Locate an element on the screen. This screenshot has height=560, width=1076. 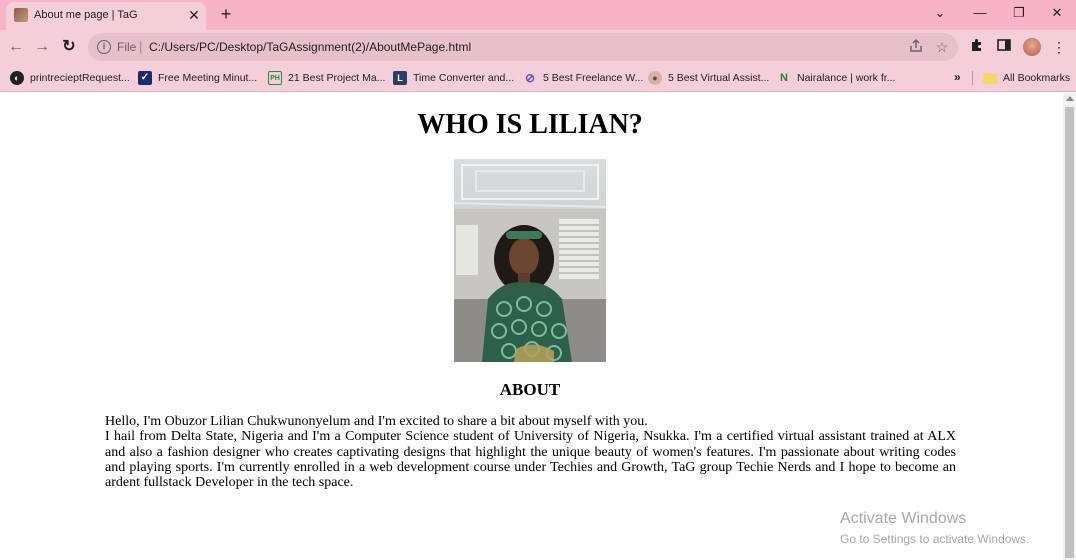
tab-favicon-icon is located at coordinates (21, 15).